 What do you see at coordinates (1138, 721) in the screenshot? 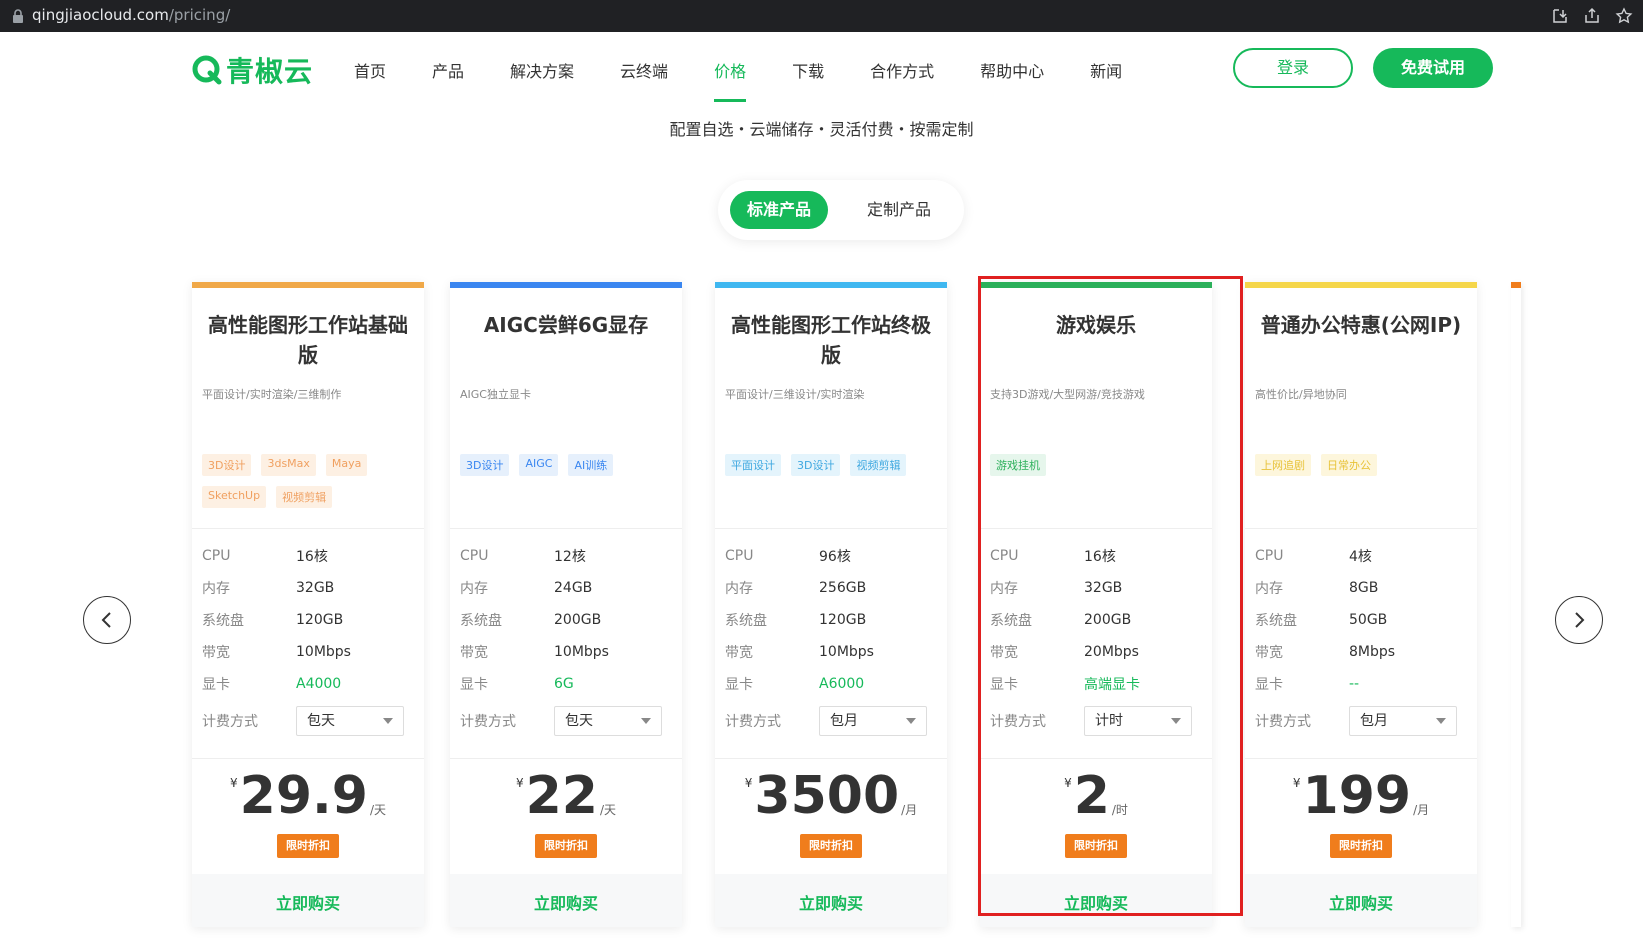
I see `billing-select: 计时` at bounding box center [1138, 721].